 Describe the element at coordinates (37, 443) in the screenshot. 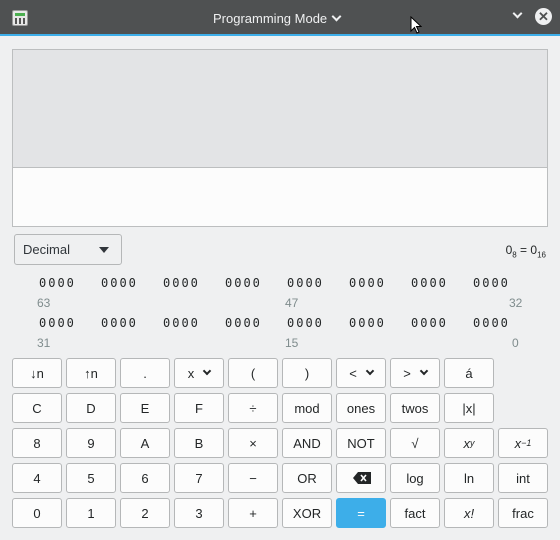

I see `digit-8-button: 8` at that location.